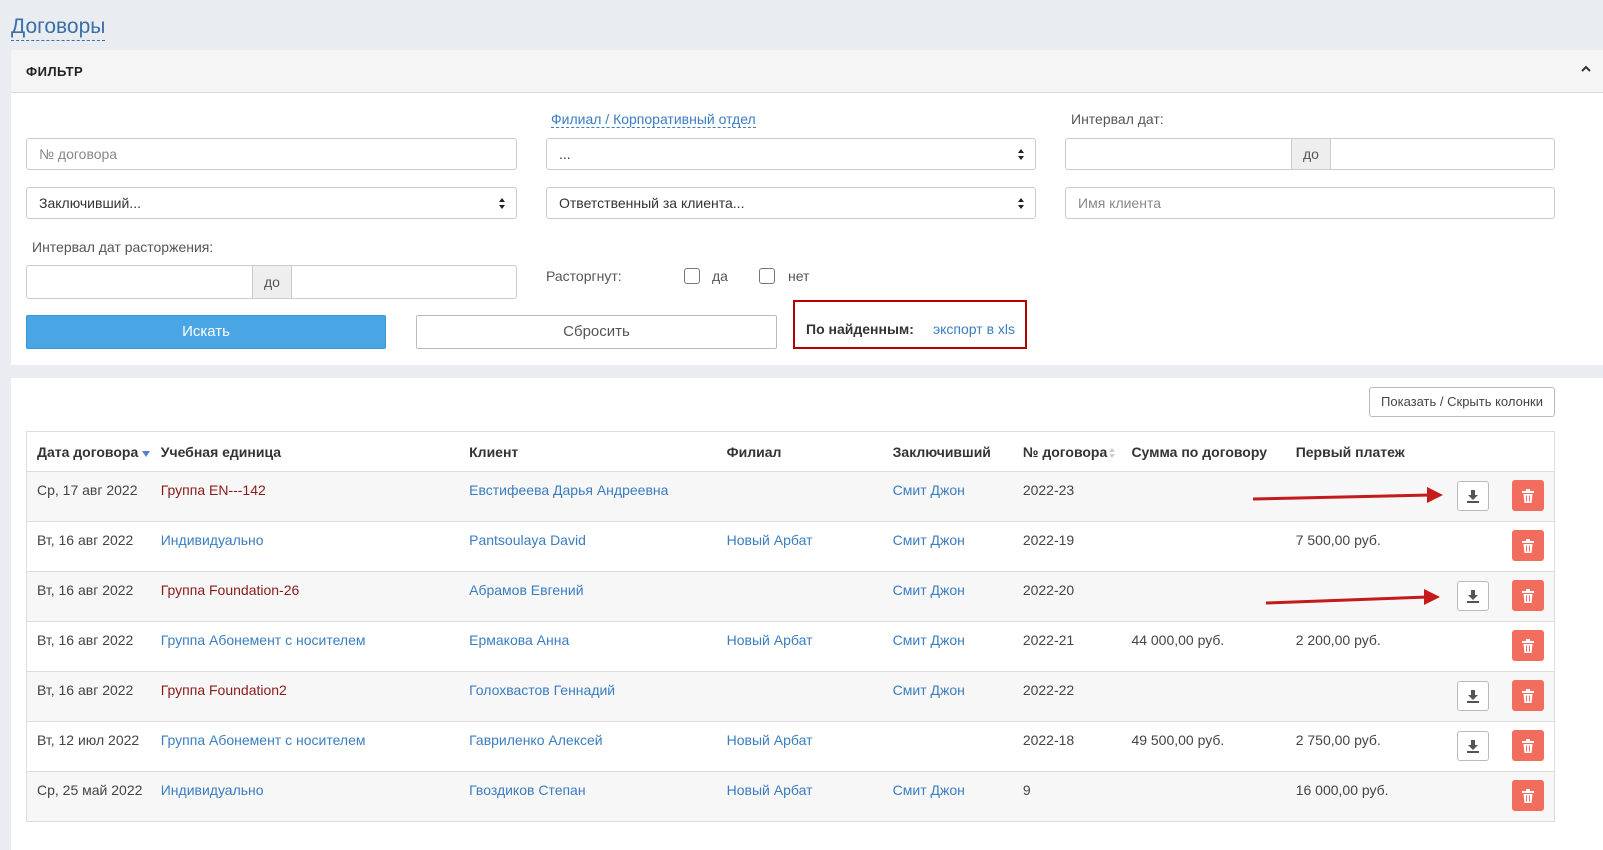 Image resolution: width=1603 pixels, height=850 pixels. Describe the element at coordinates (1048, 490) in the screenshot. I see `number-text: 2022-23` at that location.